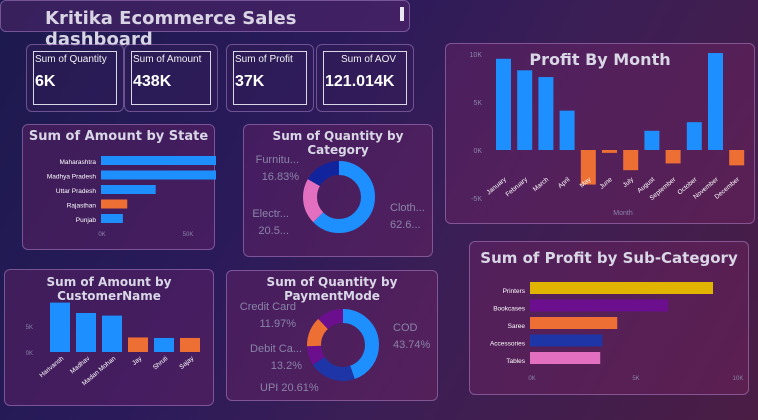 The image size is (758, 420). Describe the element at coordinates (517, 187) in the screenshot. I see `x-tick-label: February` at that location.